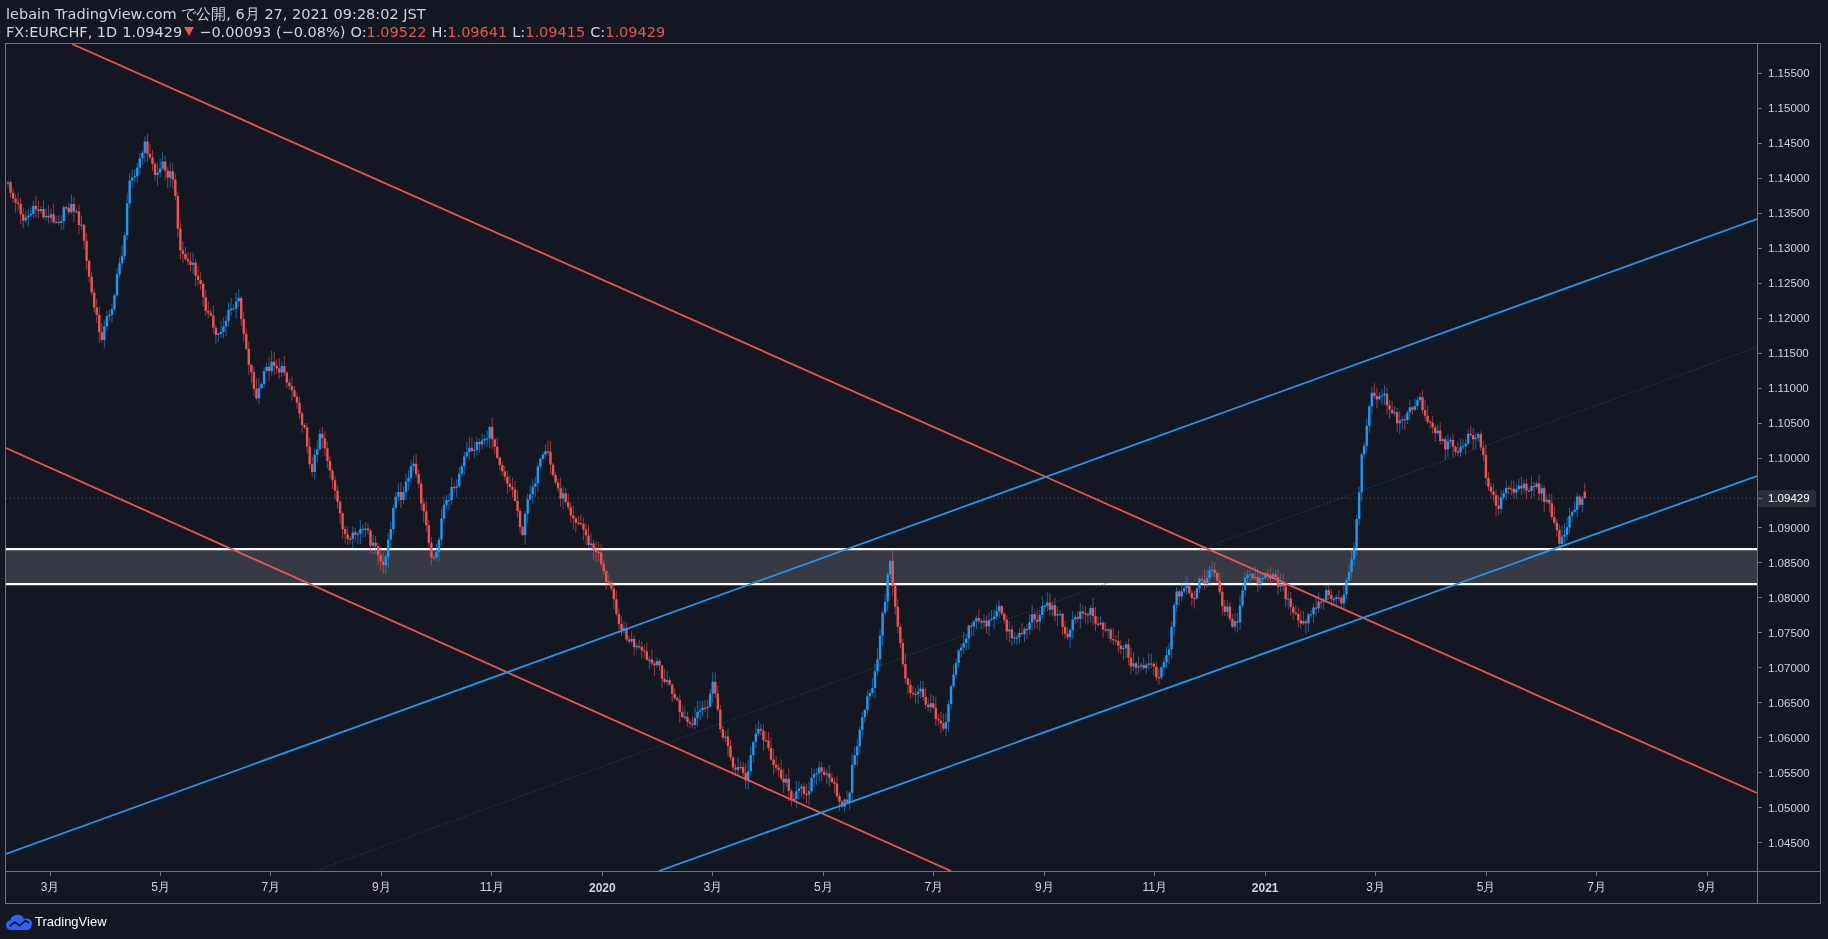 This screenshot has width=1828, height=939. What do you see at coordinates (1787, 498) in the screenshot?
I see `last-price-label: 1.09429` at bounding box center [1787, 498].